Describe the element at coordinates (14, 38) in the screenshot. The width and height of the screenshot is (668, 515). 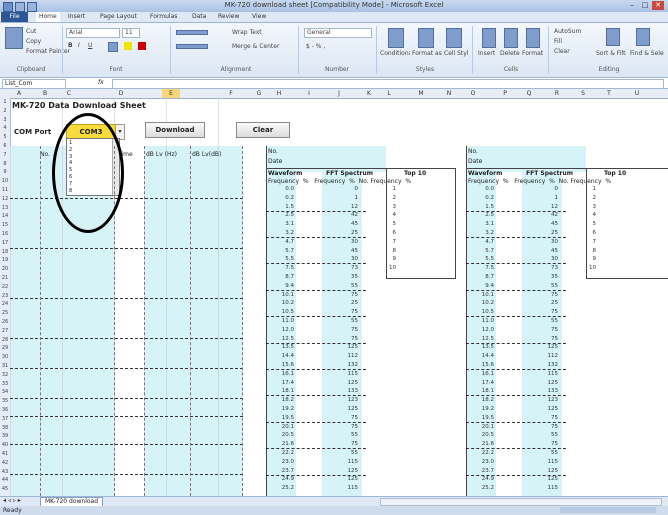
I see `paste-icon` at that location.